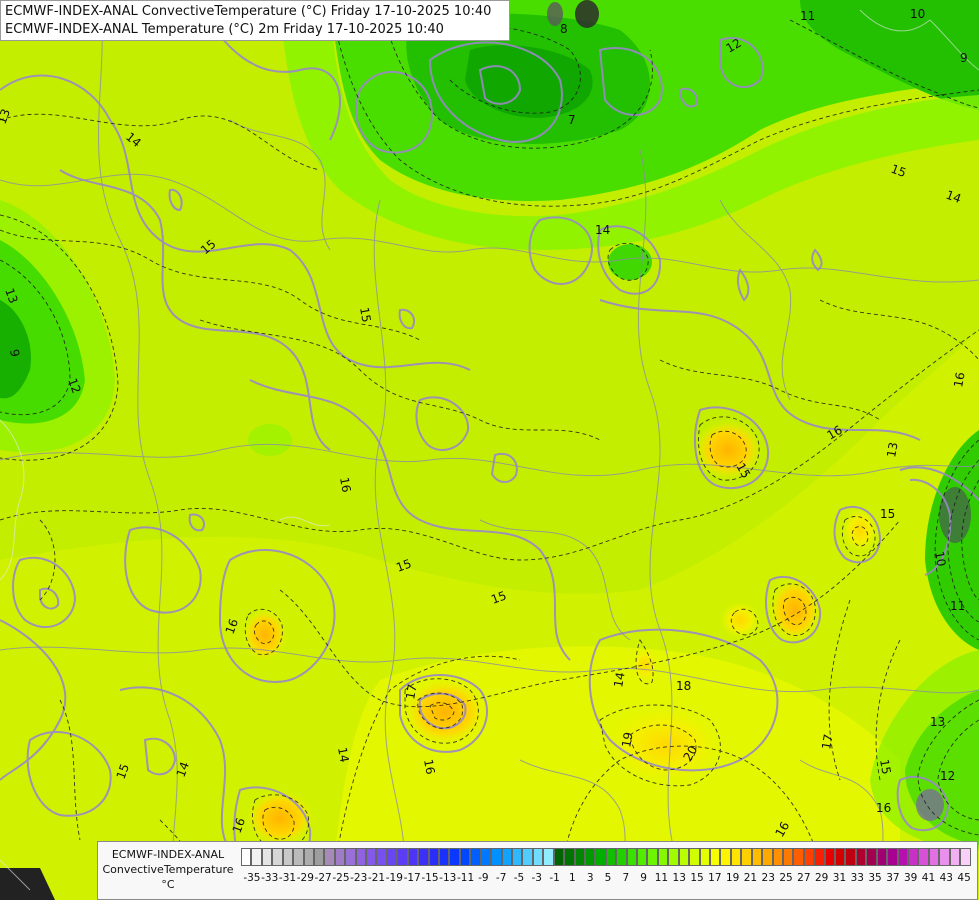  I want to click on legend-tick-label: -23, so click(359, 878).